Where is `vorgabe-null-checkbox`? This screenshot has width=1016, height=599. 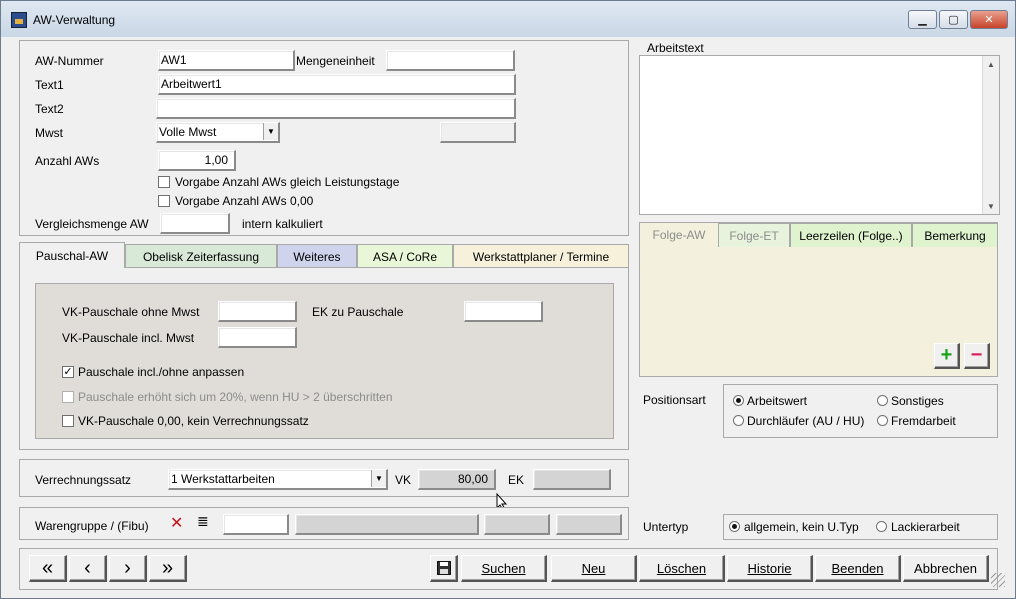
vorgabe-null-checkbox is located at coordinates (164, 201).